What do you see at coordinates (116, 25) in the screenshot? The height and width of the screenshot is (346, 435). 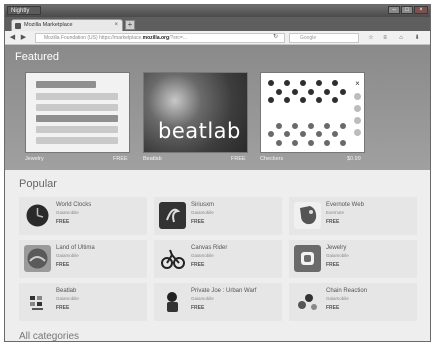 I see `tab-close-icon: ×` at bounding box center [116, 25].